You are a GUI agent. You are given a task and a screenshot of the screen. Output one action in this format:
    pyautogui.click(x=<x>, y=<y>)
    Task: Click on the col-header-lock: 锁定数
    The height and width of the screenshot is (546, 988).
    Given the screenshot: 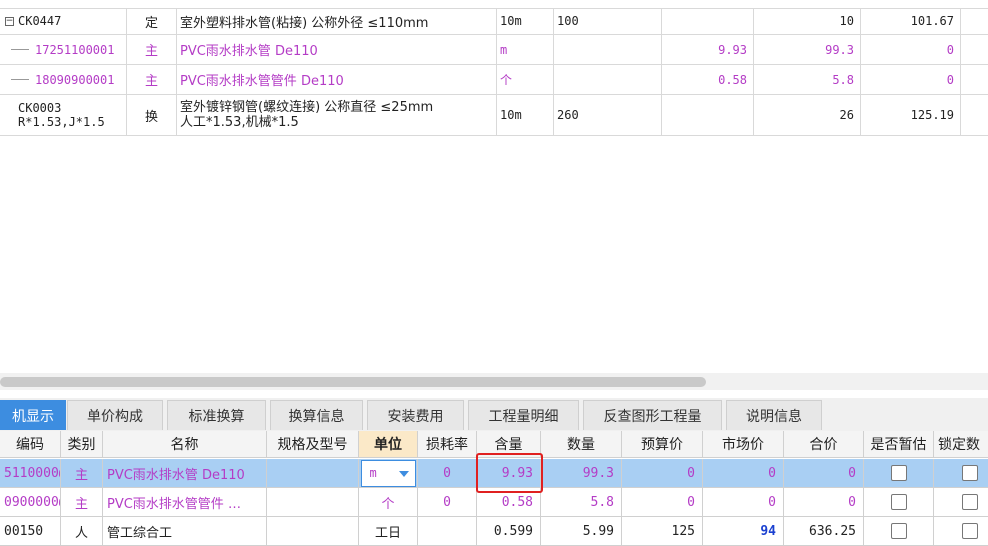 What is the action you would take?
    pyautogui.click(x=961, y=444)
    